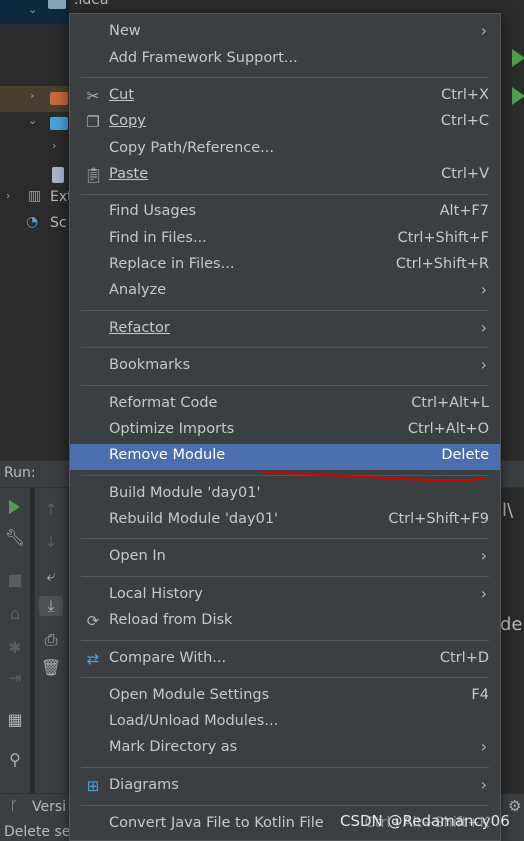  I want to click on red-underline-annotation, so click(373, 476).